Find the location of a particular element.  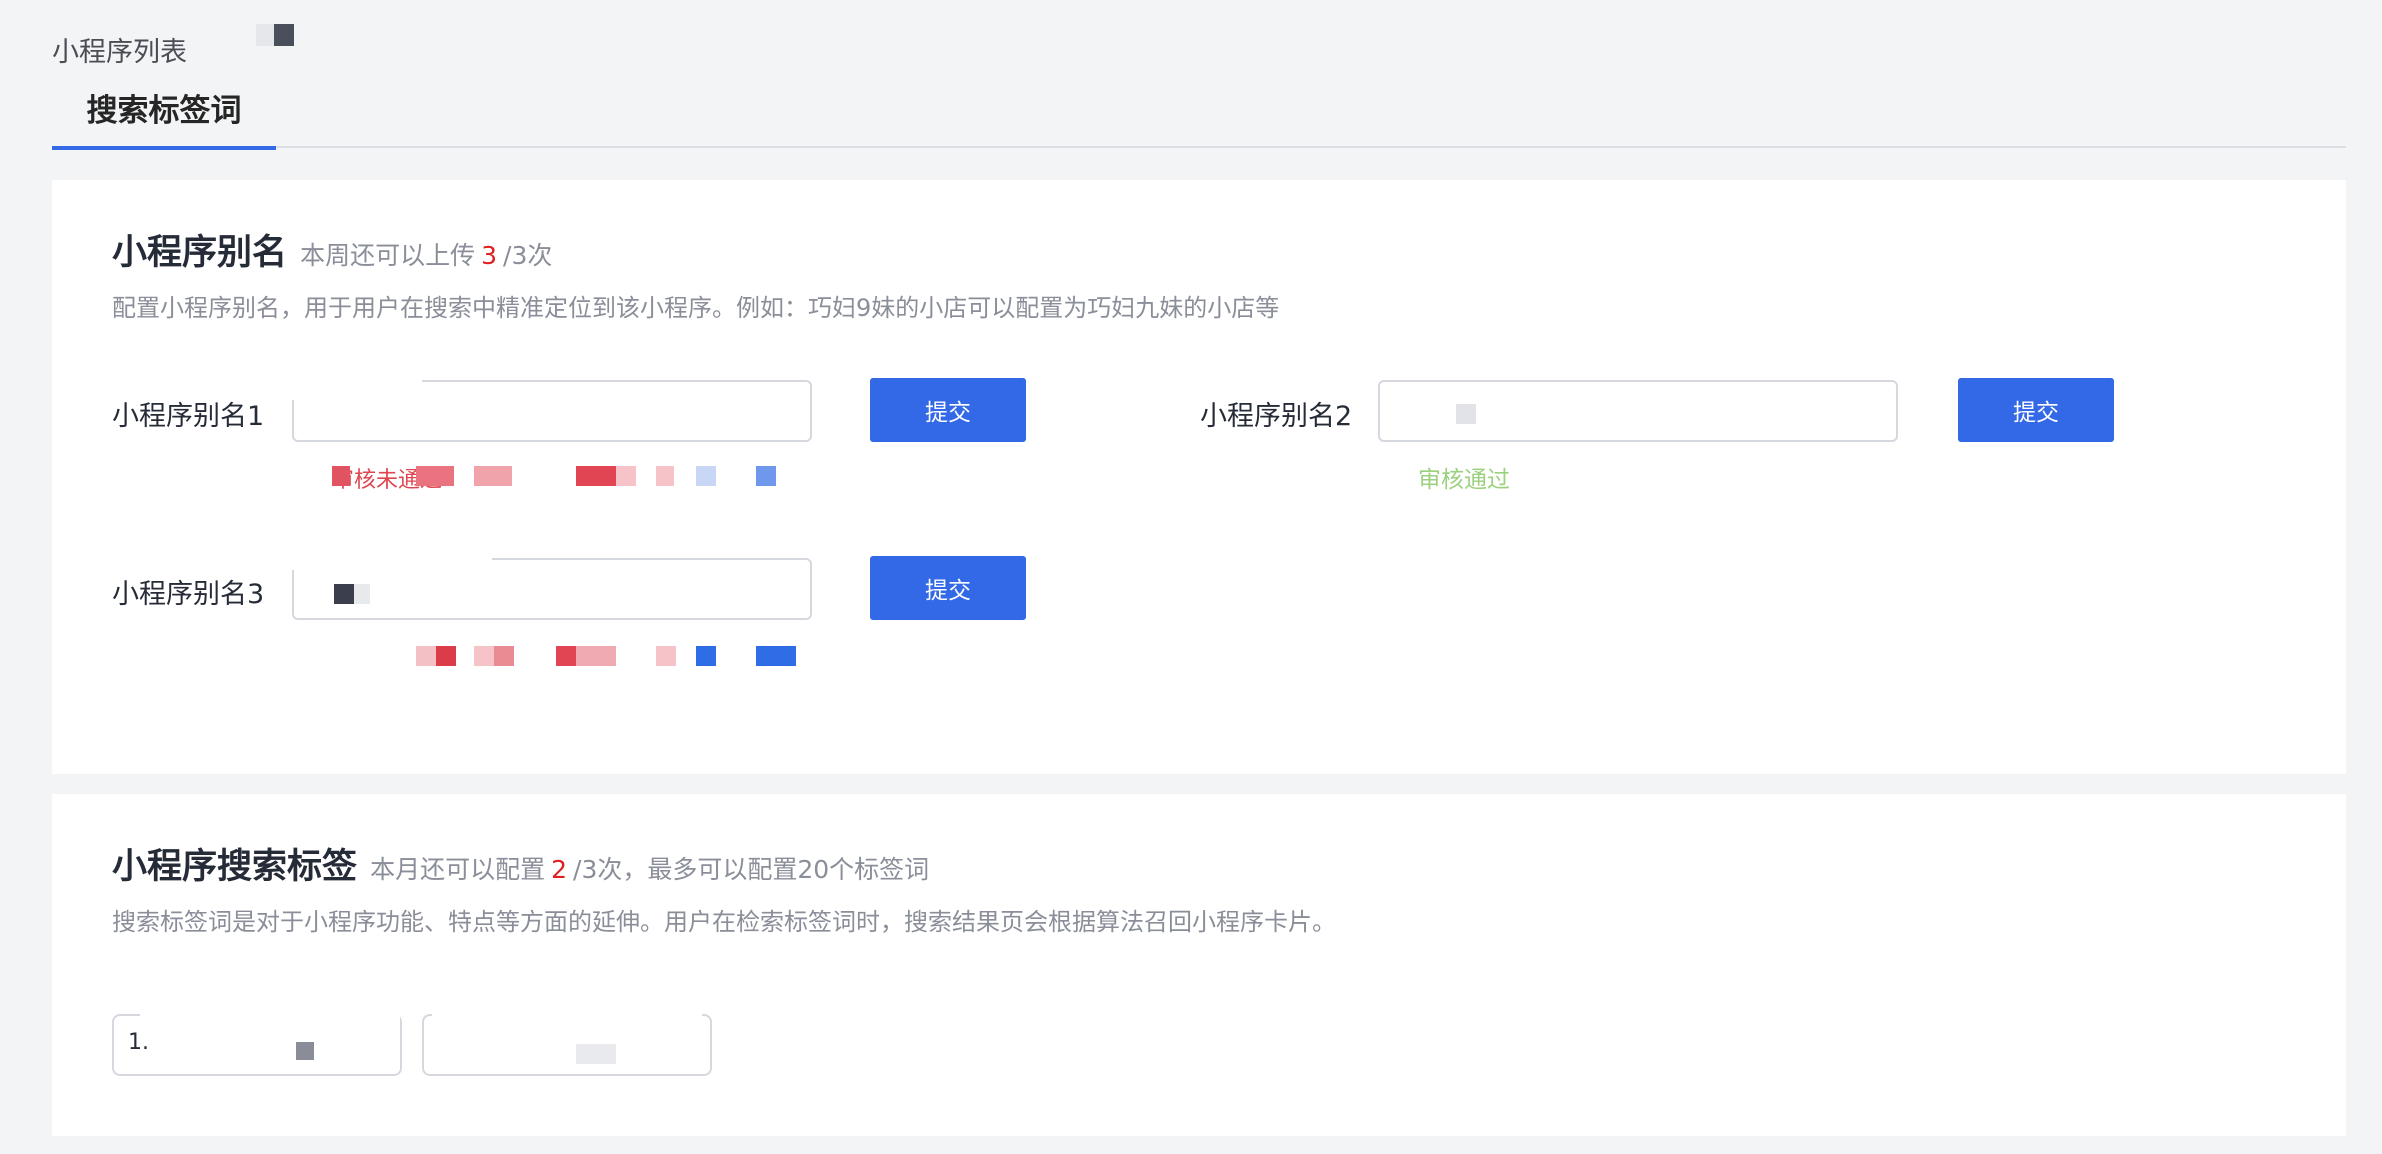

tag-quota-prefix: 本月还可以配置 is located at coordinates (458, 869).